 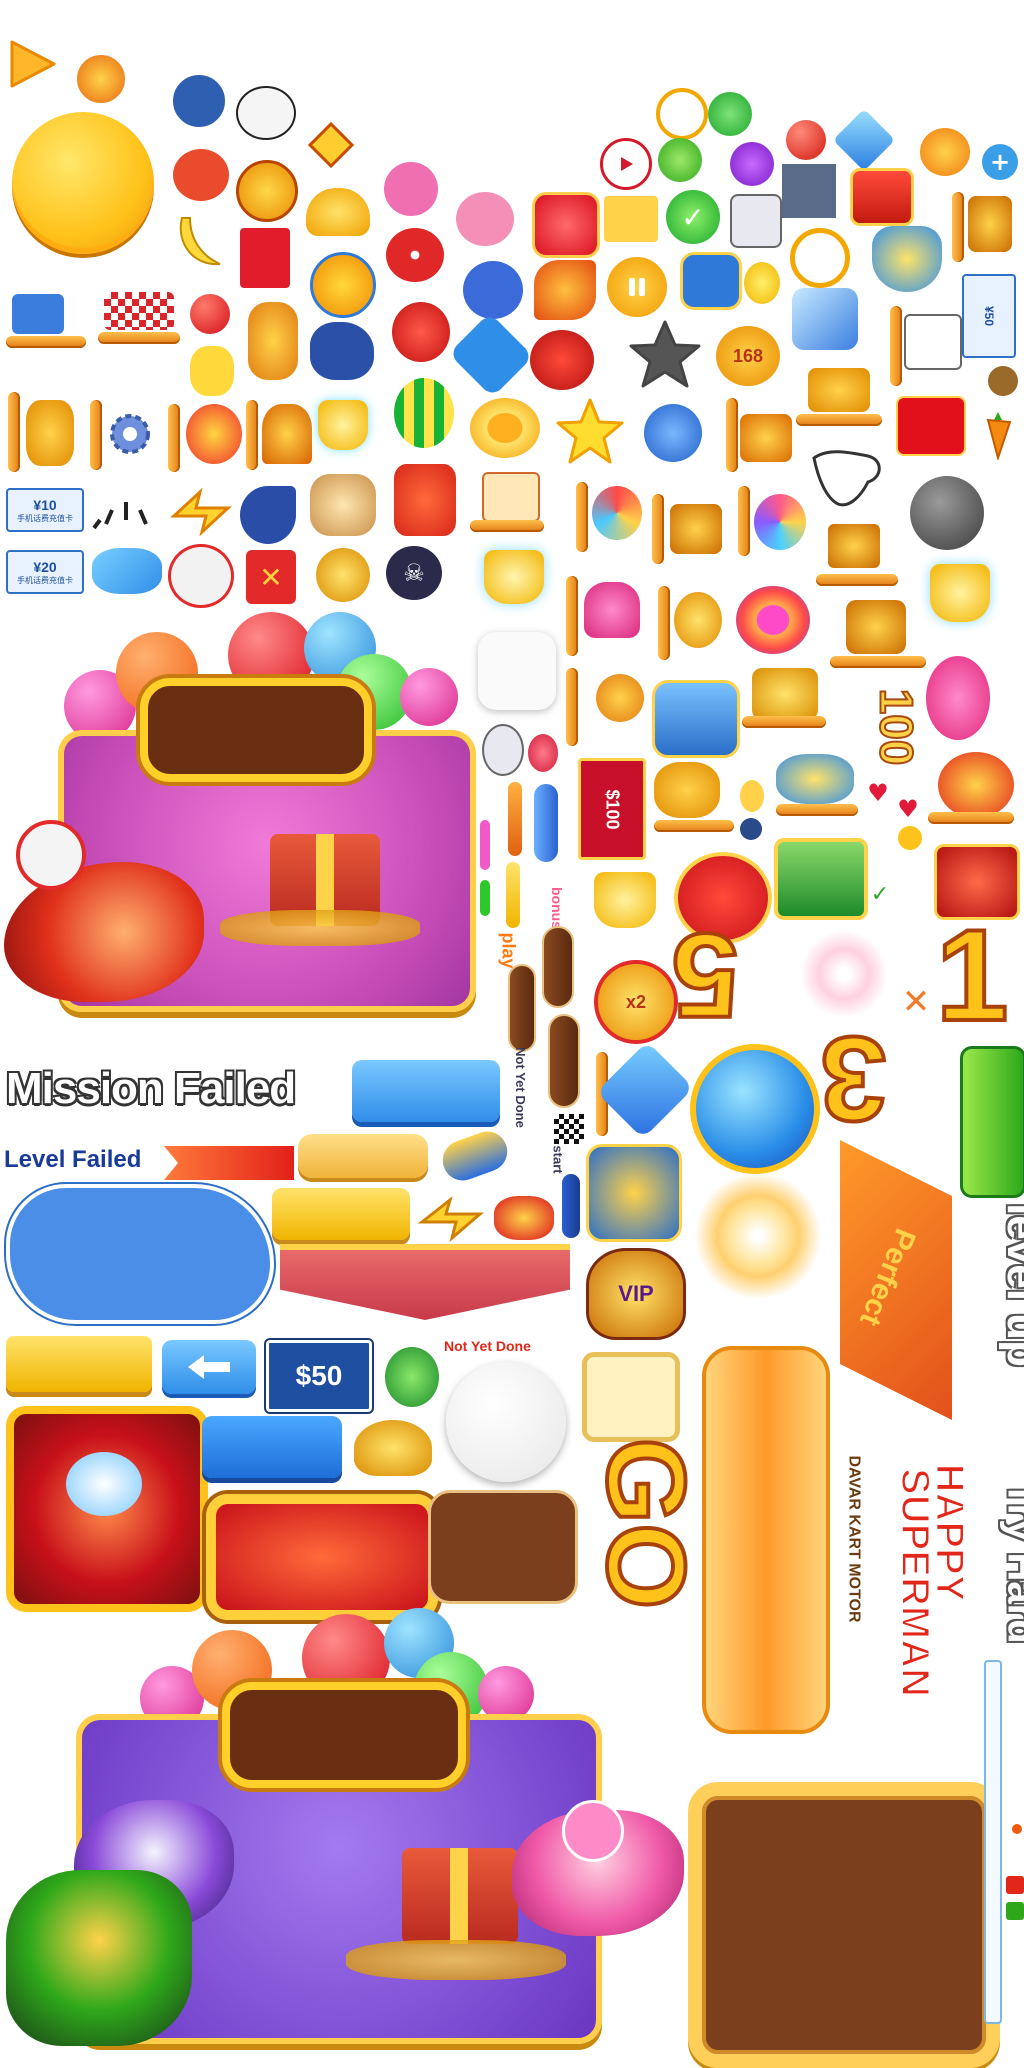 I want to click on number-1: 1, so click(x=972, y=975).